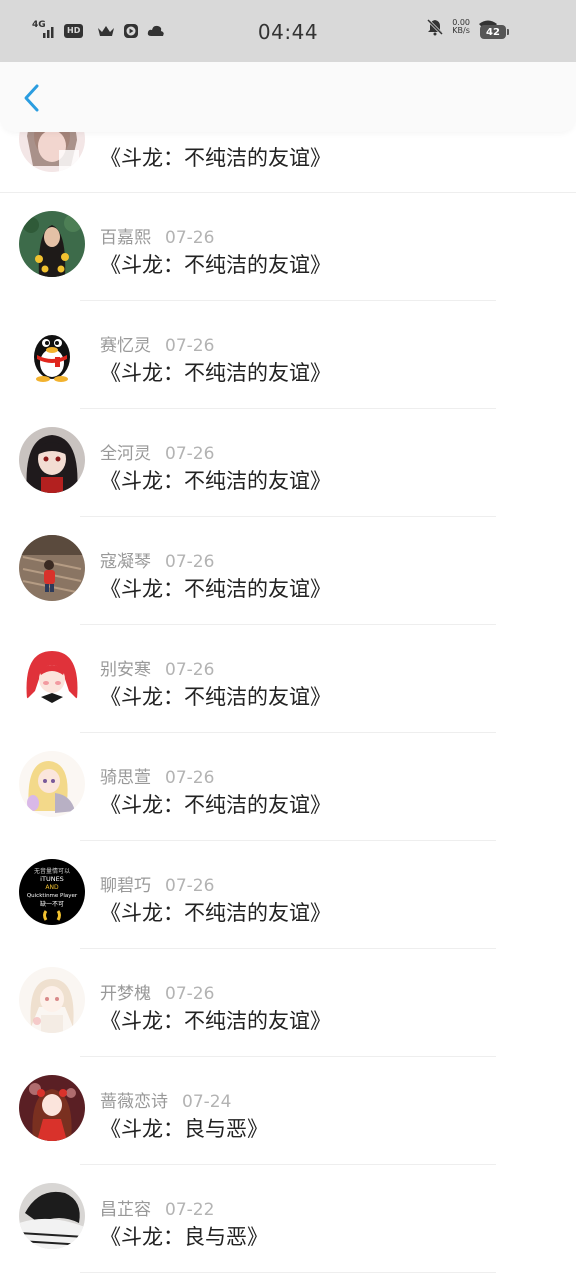  What do you see at coordinates (461, 30) in the screenshot?
I see `speed-unit: KB/s` at bounding box center [461, 30].